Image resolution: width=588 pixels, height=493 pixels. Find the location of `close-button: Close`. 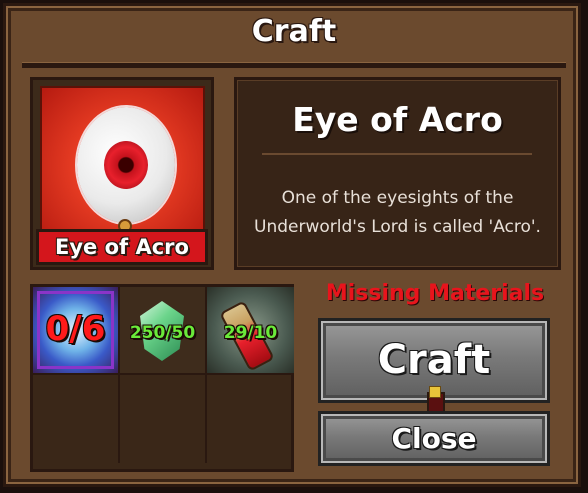

close-button: Close is located at coordinates (434, 438).